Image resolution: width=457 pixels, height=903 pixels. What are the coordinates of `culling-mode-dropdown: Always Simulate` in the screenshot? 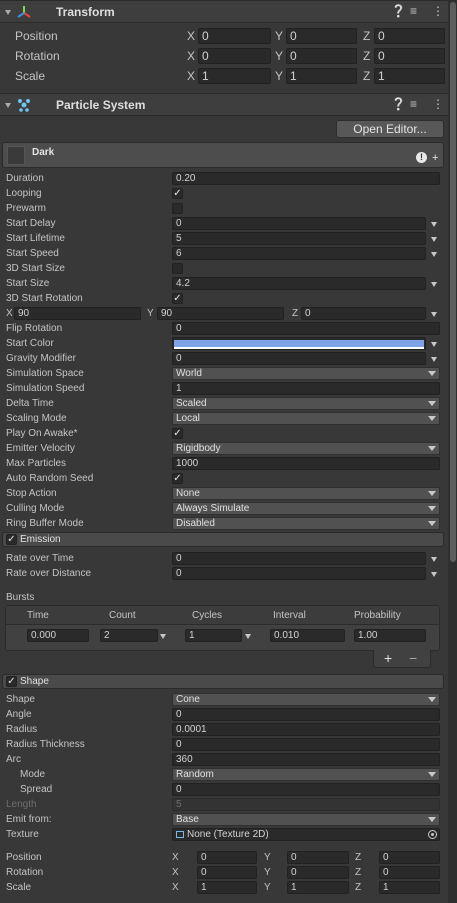 It's located at (306, 508).